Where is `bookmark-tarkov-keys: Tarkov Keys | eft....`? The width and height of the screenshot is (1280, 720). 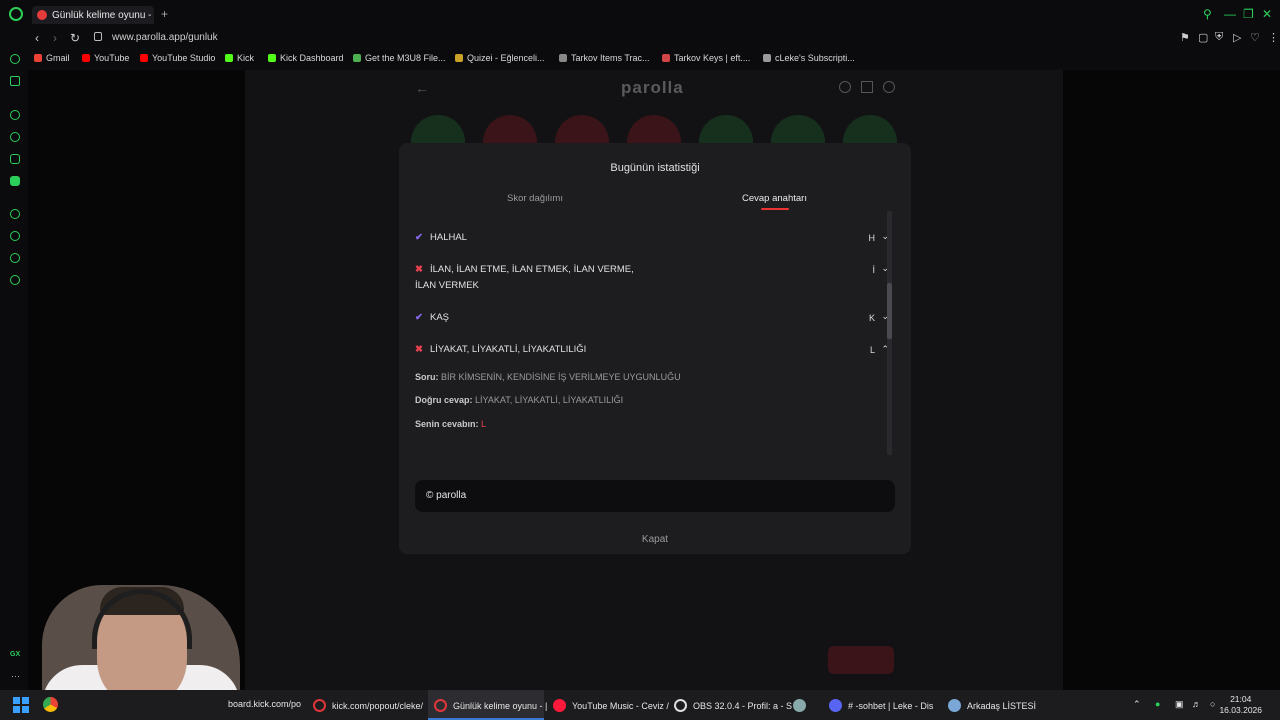 bookmark-tarkov-keys: Tarkov Keys | eft.... is located at coordinates (706, 58).